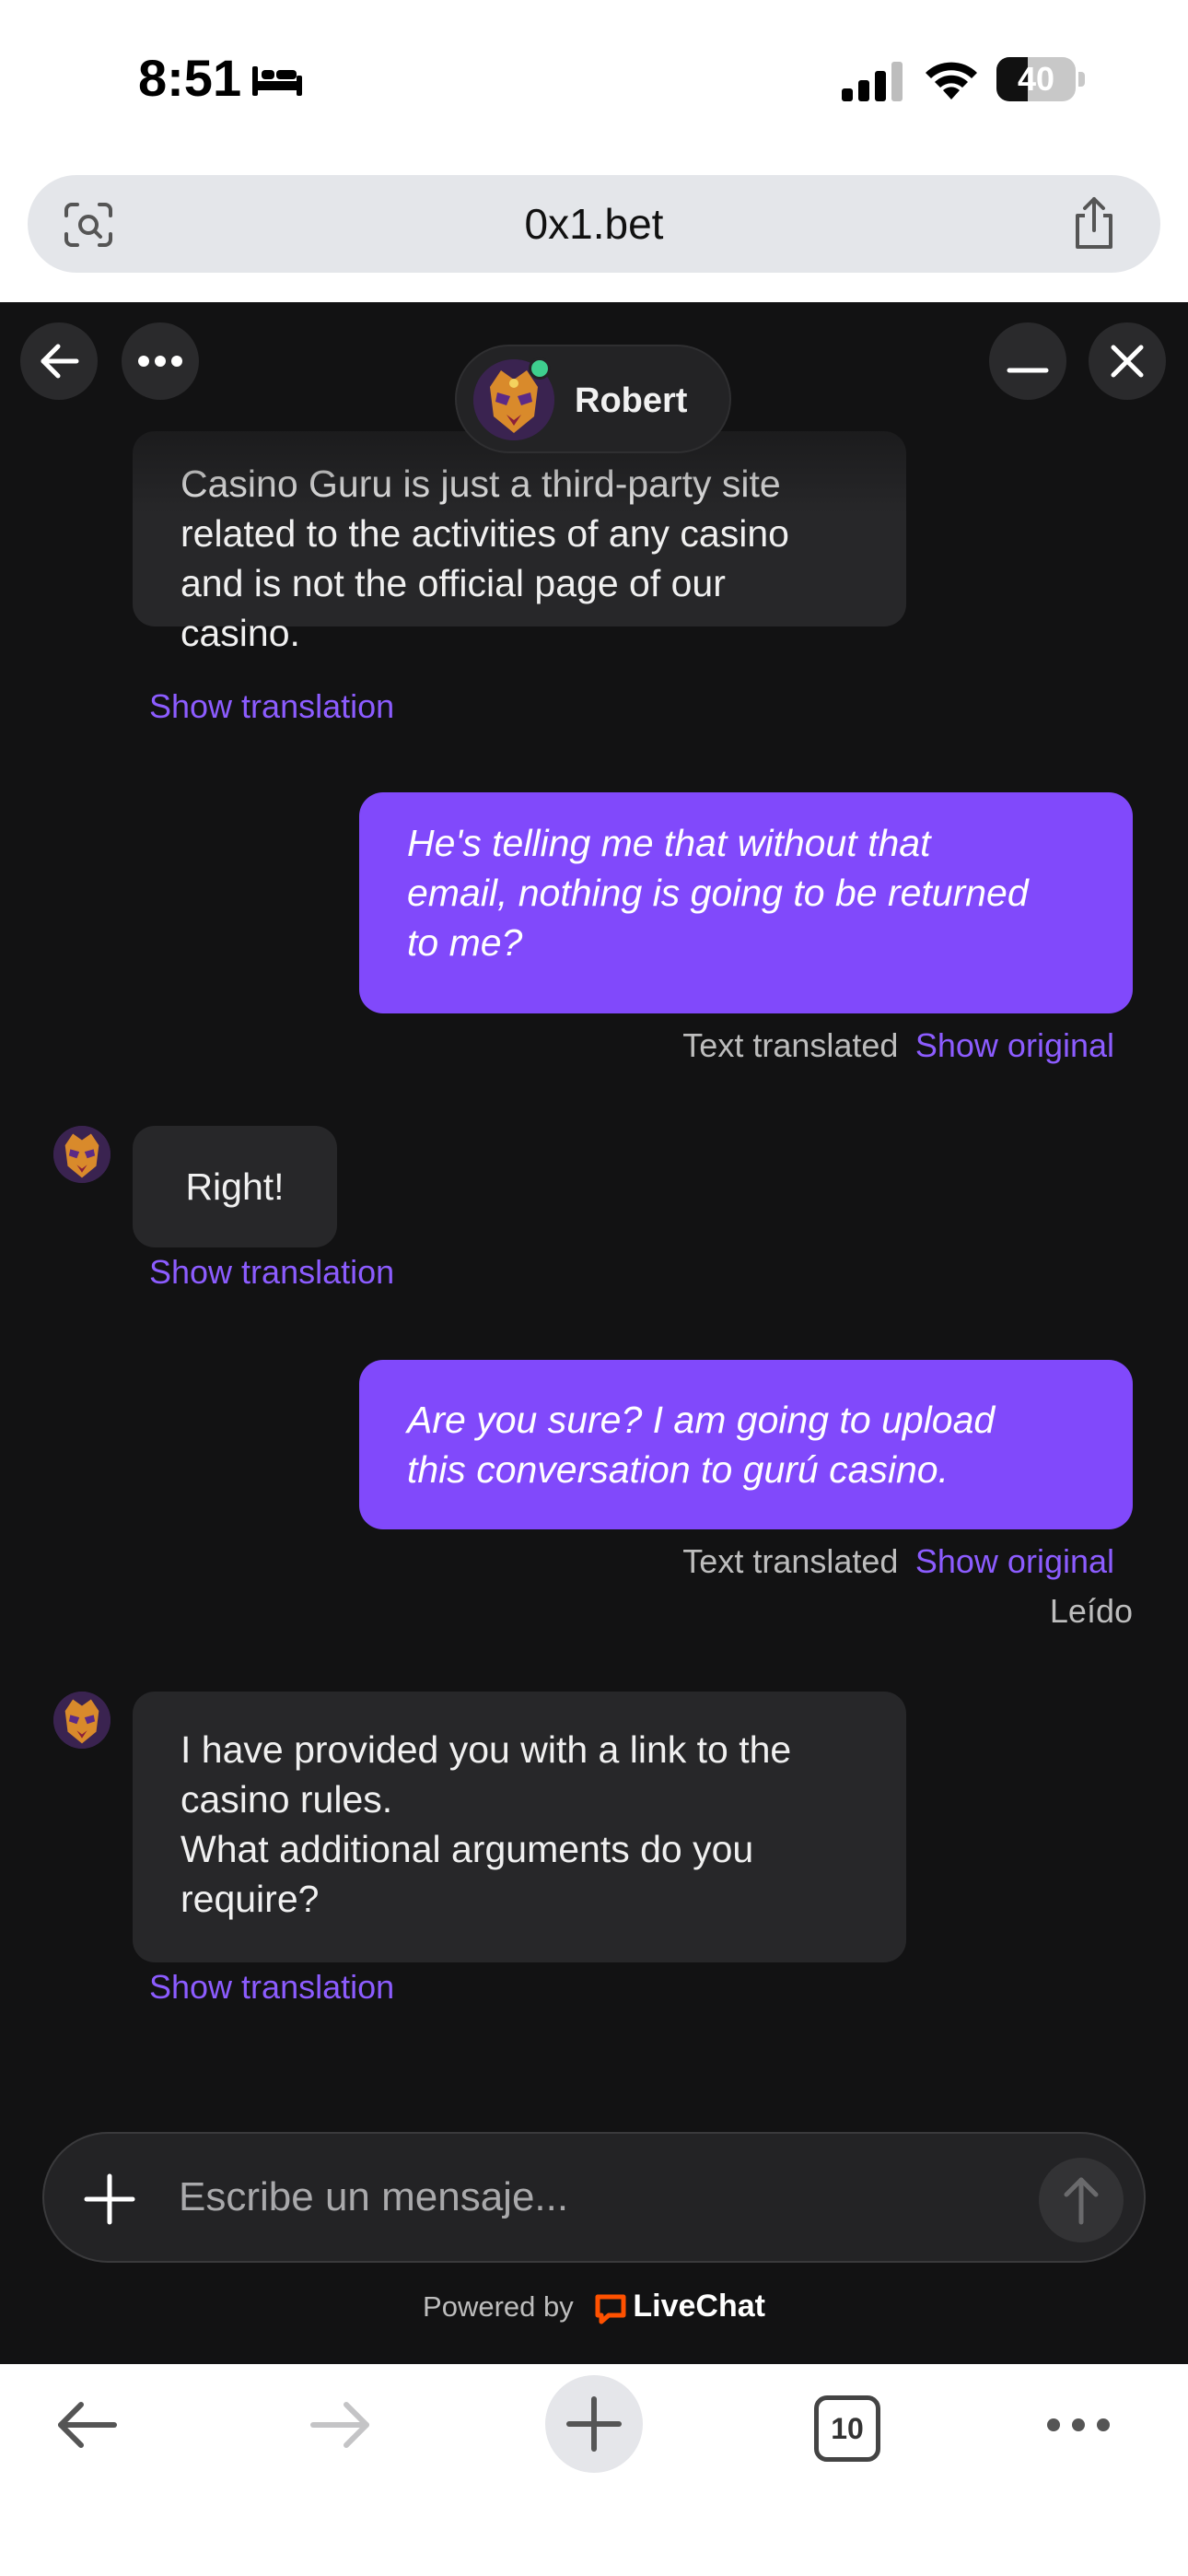 The height and width of the screenshot is (2576, 1188). What do you see at coordinates (669, 843) in the screenshot?
I see `message-line: He's telling me that without that` at bounding box center [669, 843].